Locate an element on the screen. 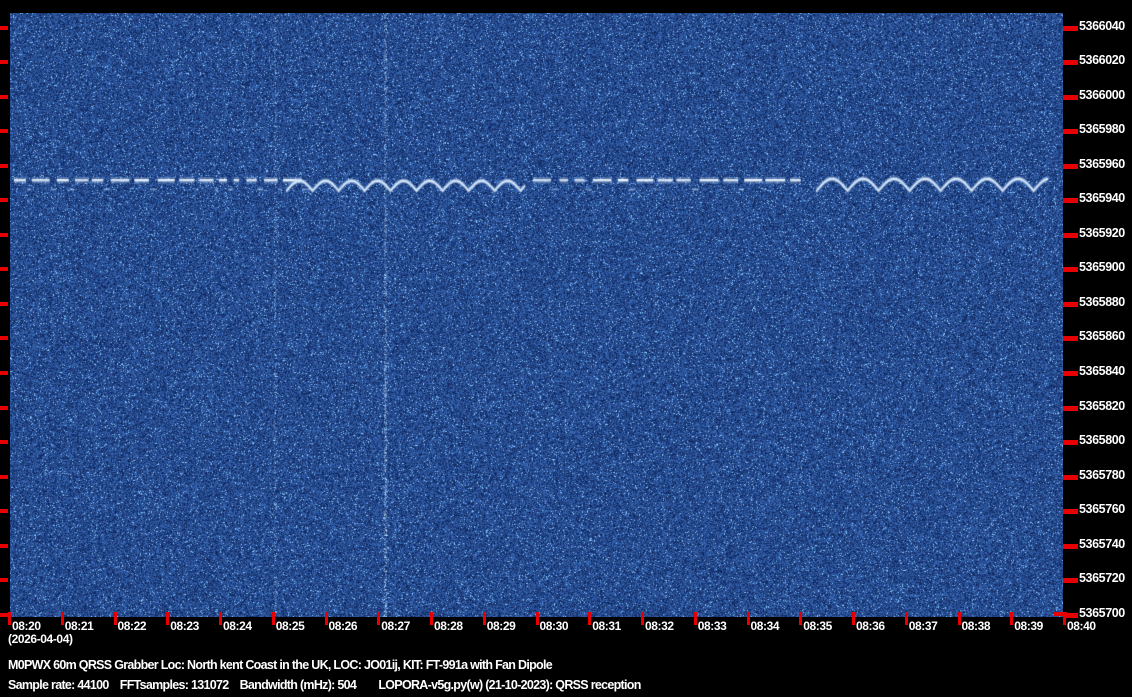 The height and width of the screenshot is (697, 1132). freq-label: 5365920 is located at coordinates (1102, 232).